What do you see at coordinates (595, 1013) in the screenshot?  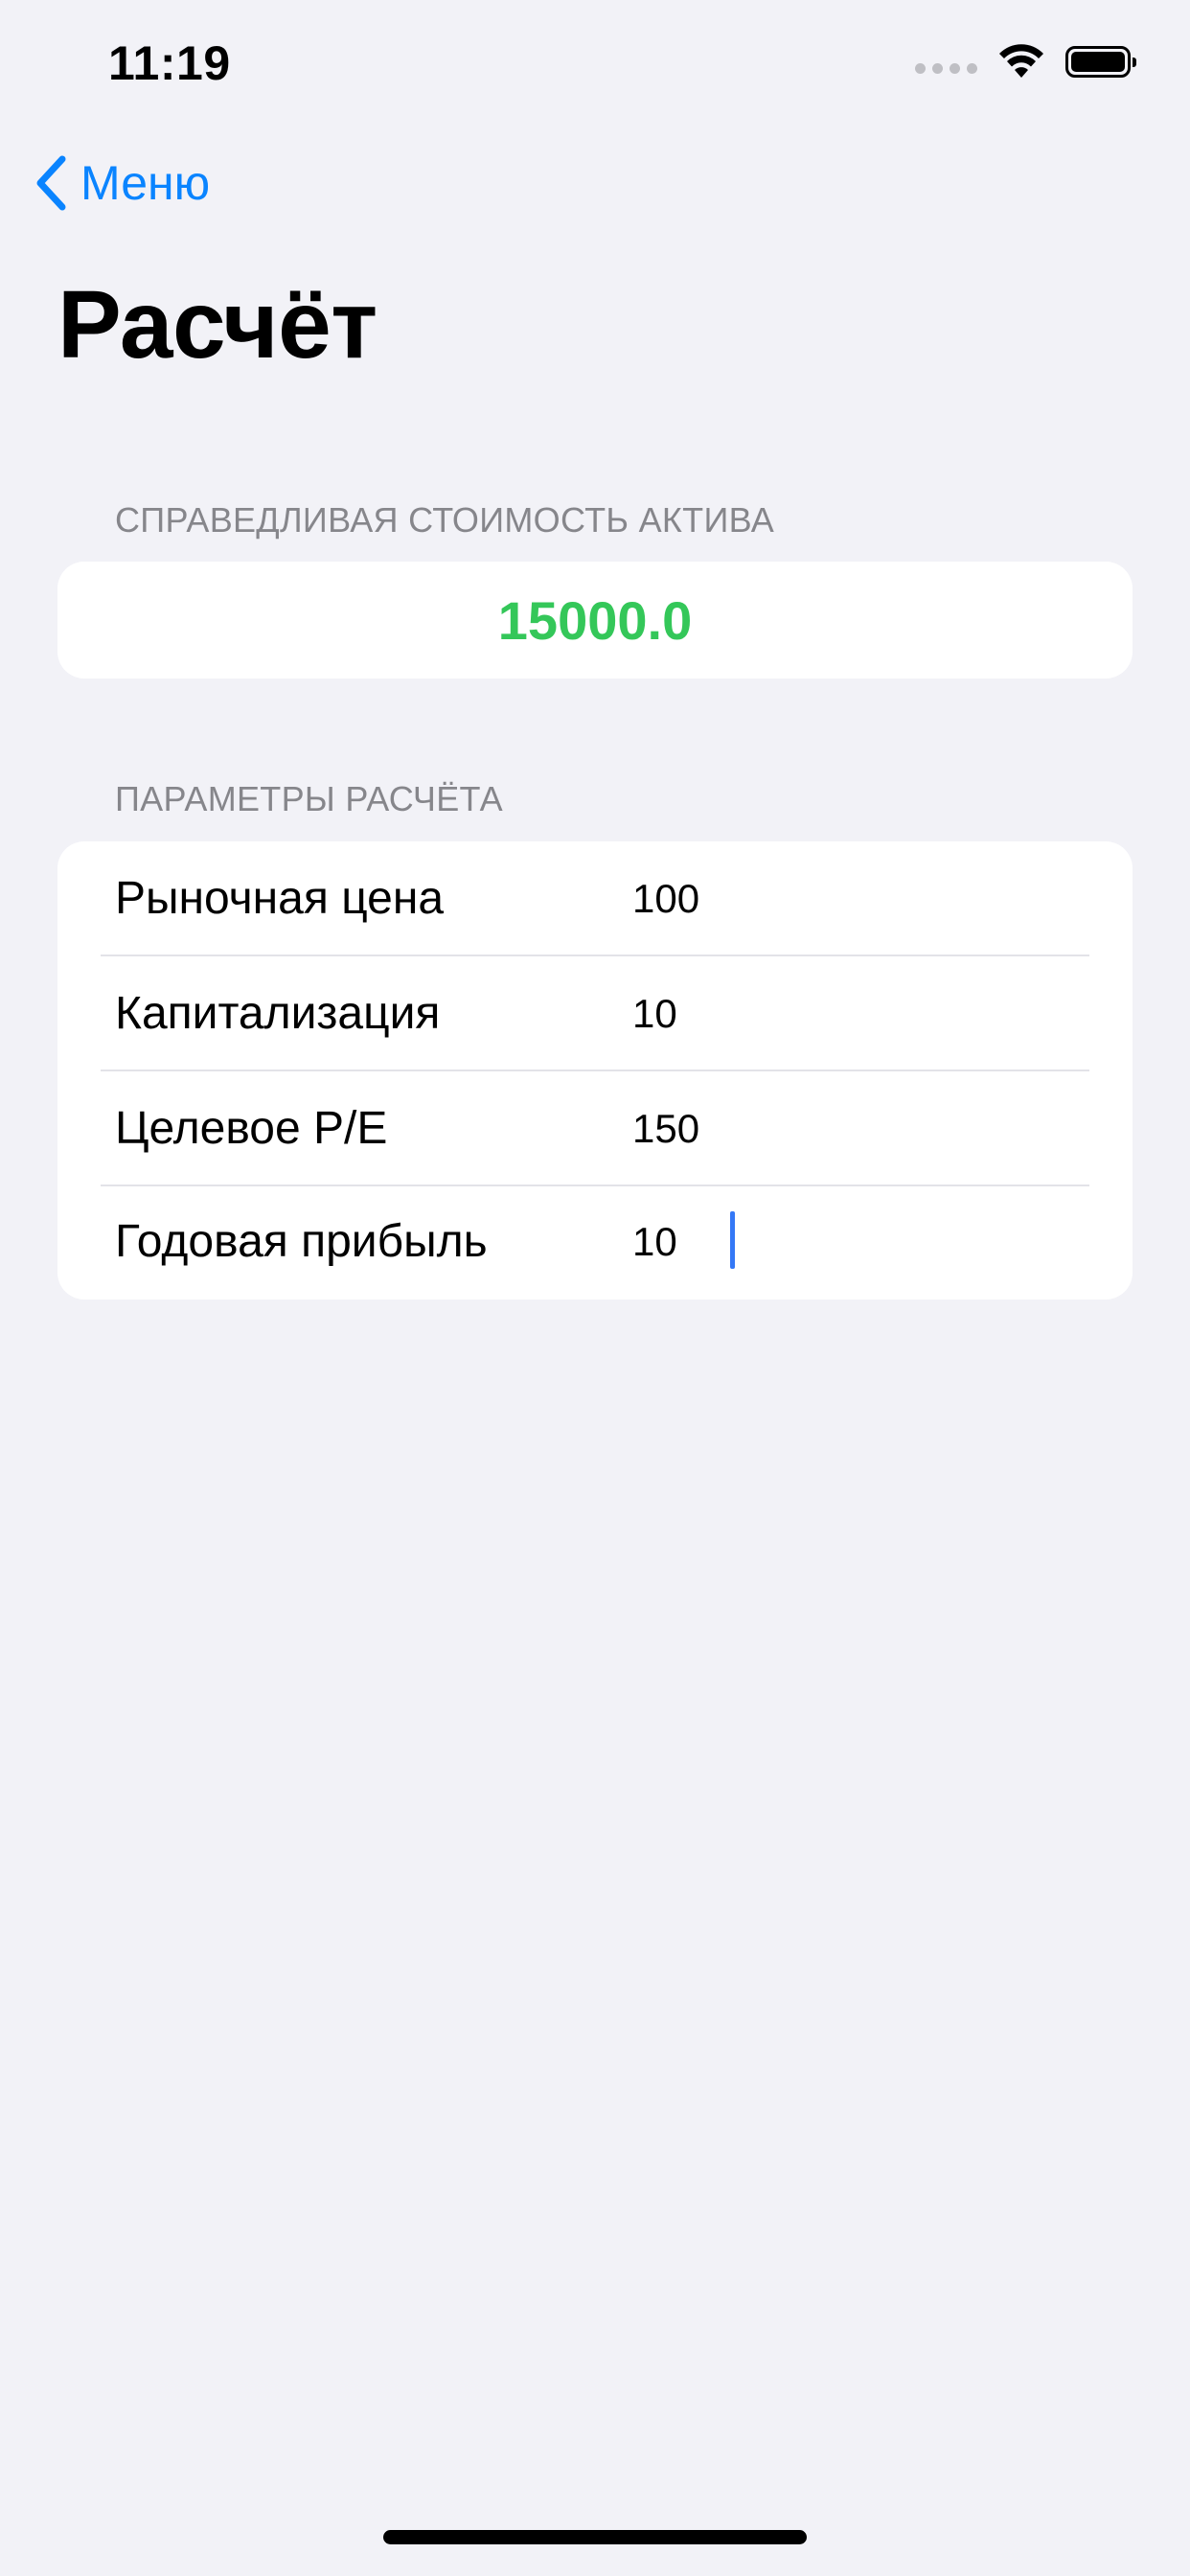 I see `param-row-capitalization: Капитализация` at bounding box center [595, 1013].